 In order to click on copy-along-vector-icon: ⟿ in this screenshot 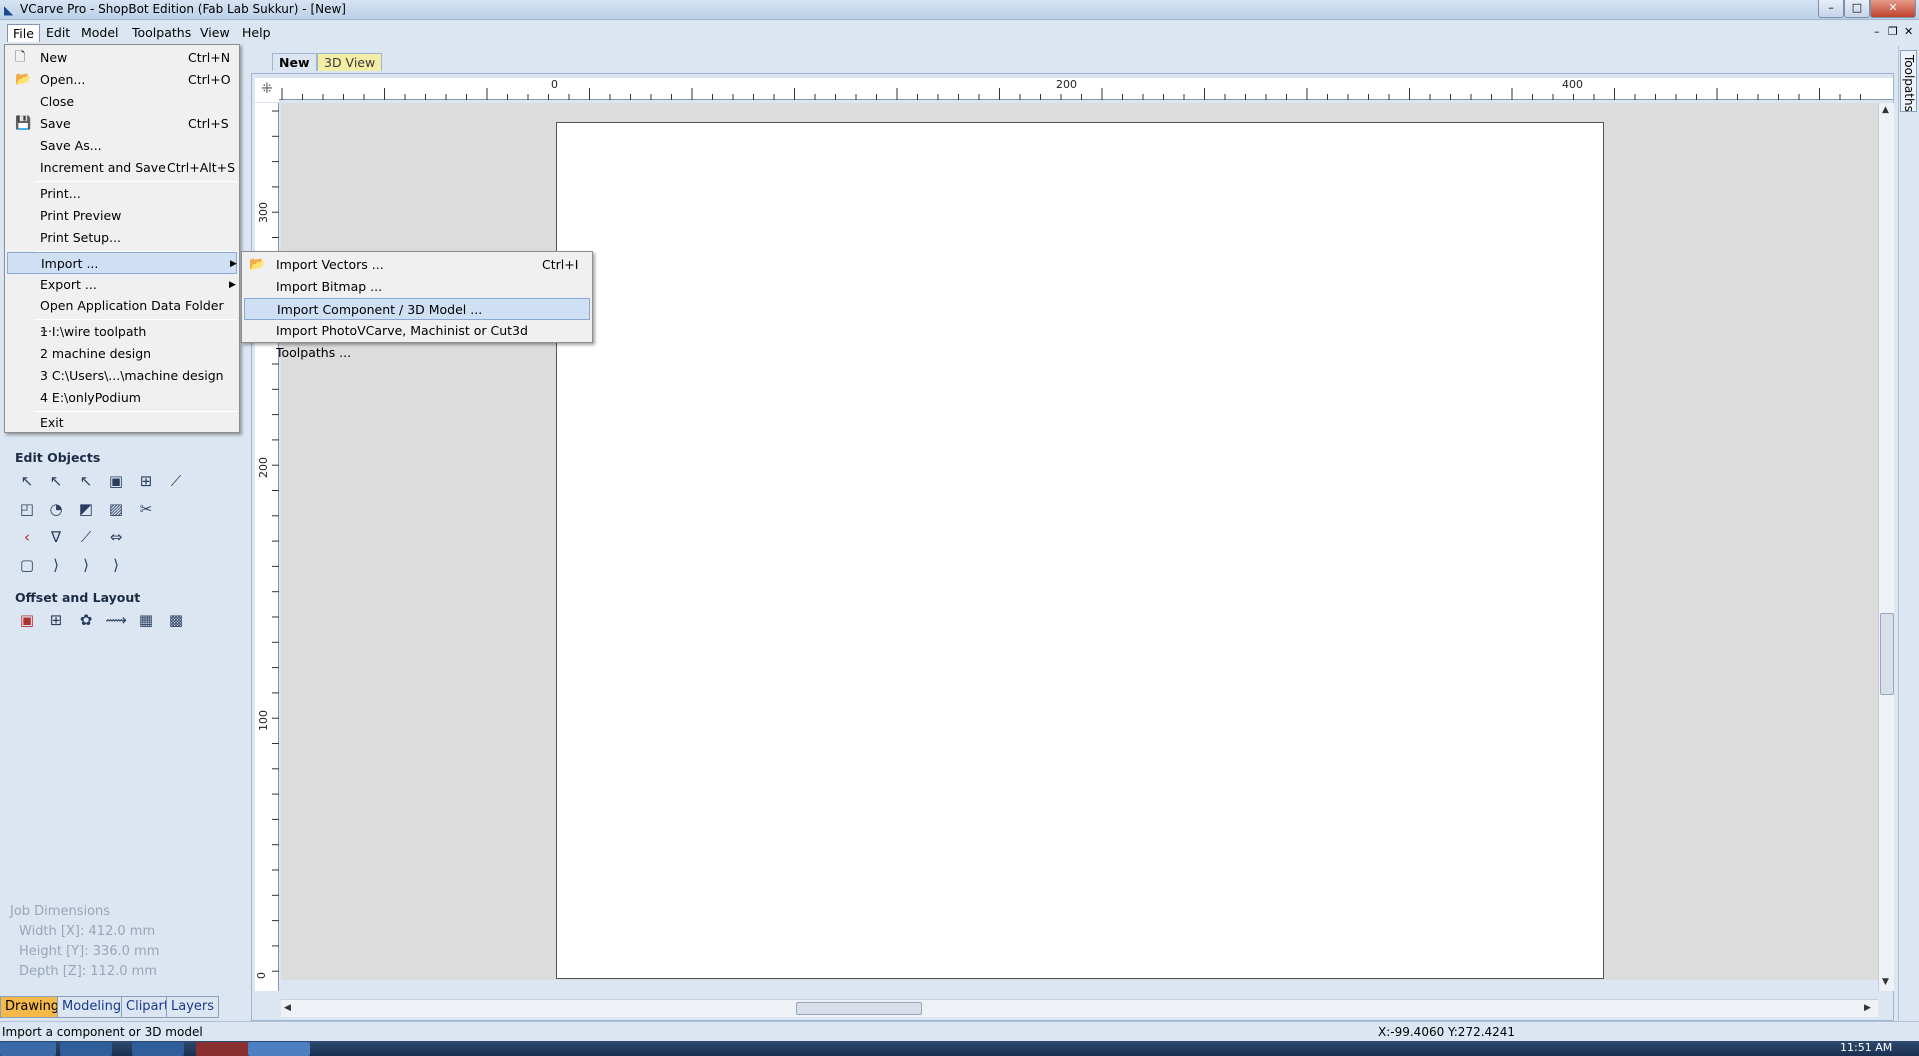, I will do `click(116, 620)`.